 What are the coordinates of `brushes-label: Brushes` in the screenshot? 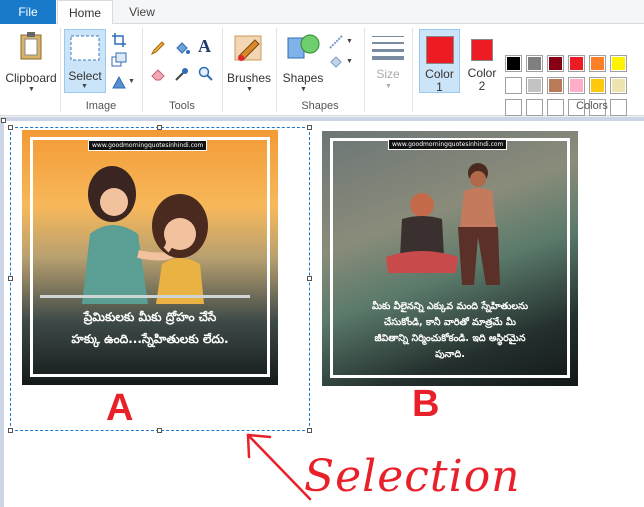 It's located at (249, 78).